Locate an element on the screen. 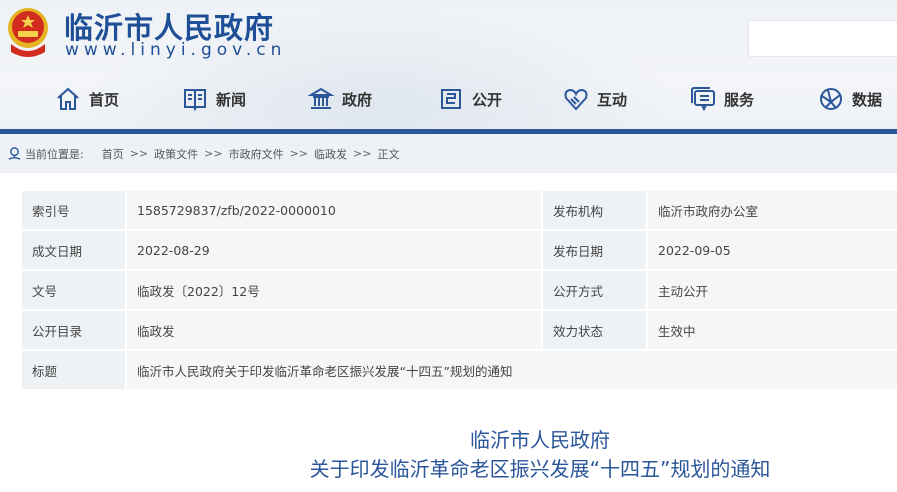  nav-label: 服务 is located at coordinates (739, 99).